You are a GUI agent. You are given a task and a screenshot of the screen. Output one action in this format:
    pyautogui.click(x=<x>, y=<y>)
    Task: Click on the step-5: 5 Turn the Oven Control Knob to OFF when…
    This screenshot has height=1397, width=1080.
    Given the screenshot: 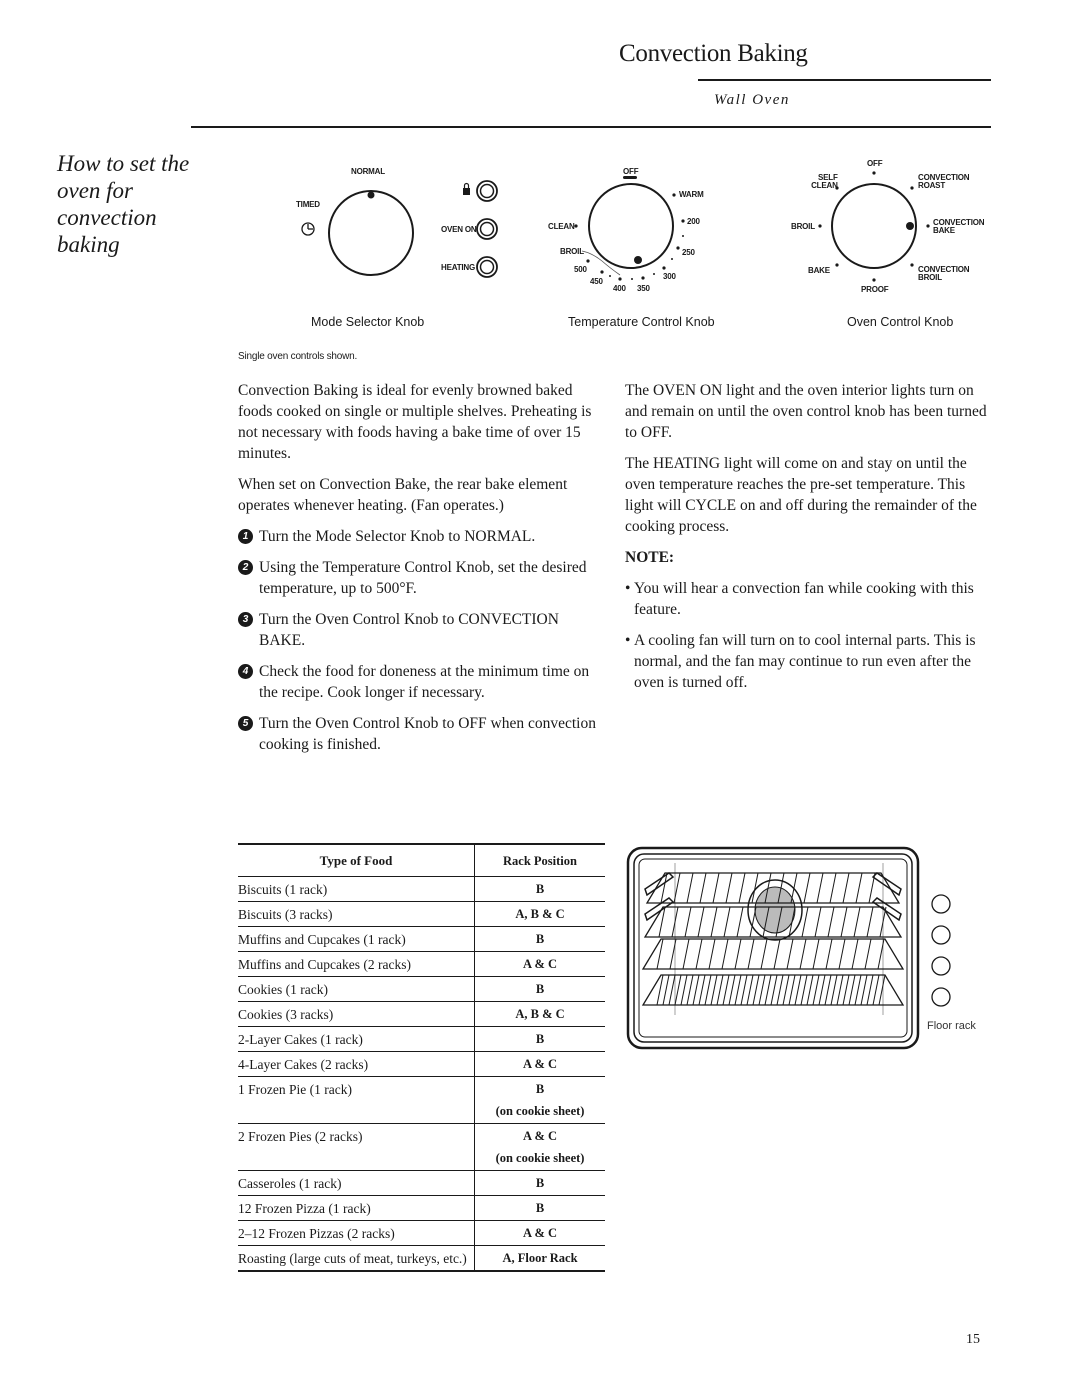 What is the action you would take?
    pyautogui.click(x=423, y=734)
    